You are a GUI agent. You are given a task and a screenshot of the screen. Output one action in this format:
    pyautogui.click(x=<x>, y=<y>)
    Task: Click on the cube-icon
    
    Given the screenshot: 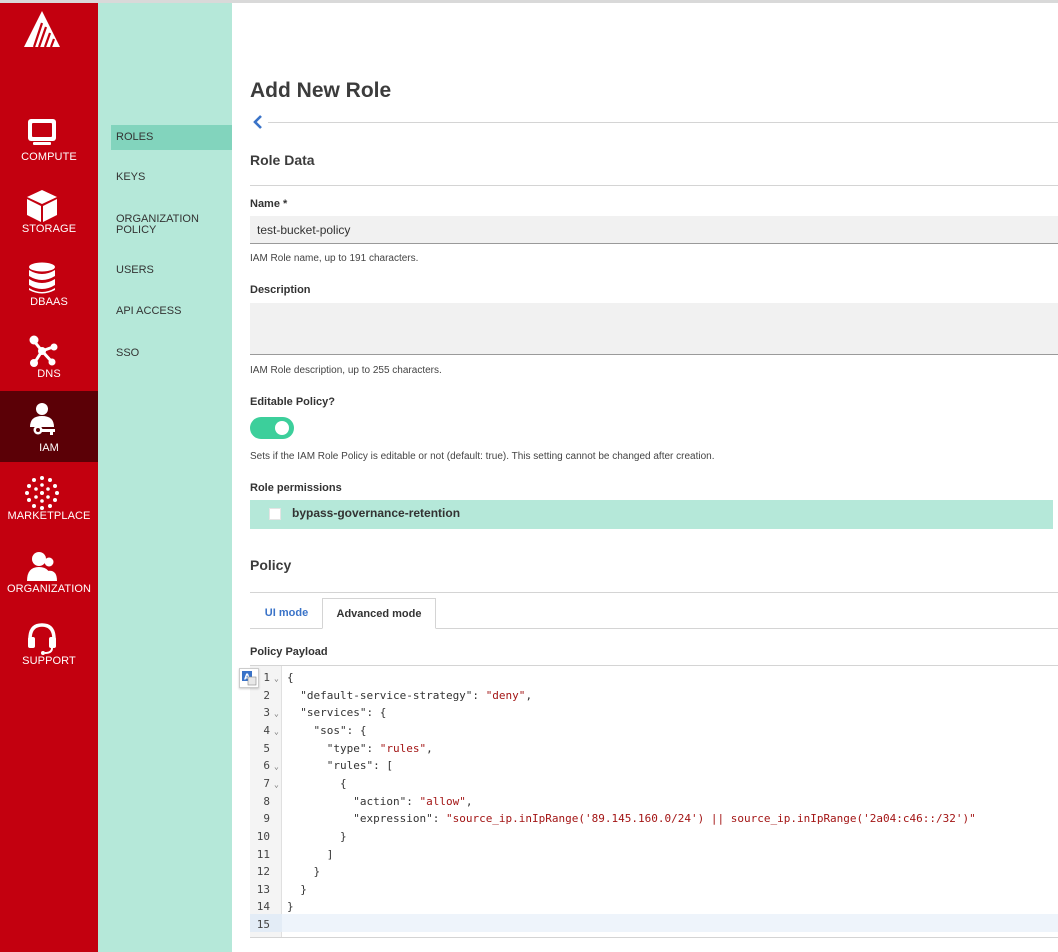 What is the action you would take?
    pyautogui.click(x=42, y=206)
    